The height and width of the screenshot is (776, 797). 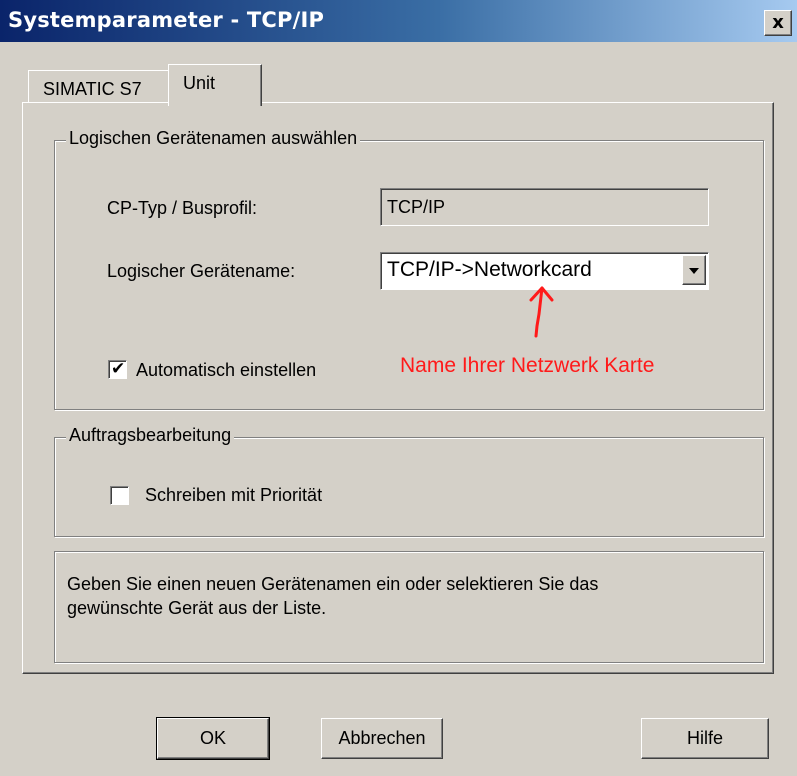 I want to click on cp-type-label: CP-Typ / Busprofil:, so click(x=182, y=208).